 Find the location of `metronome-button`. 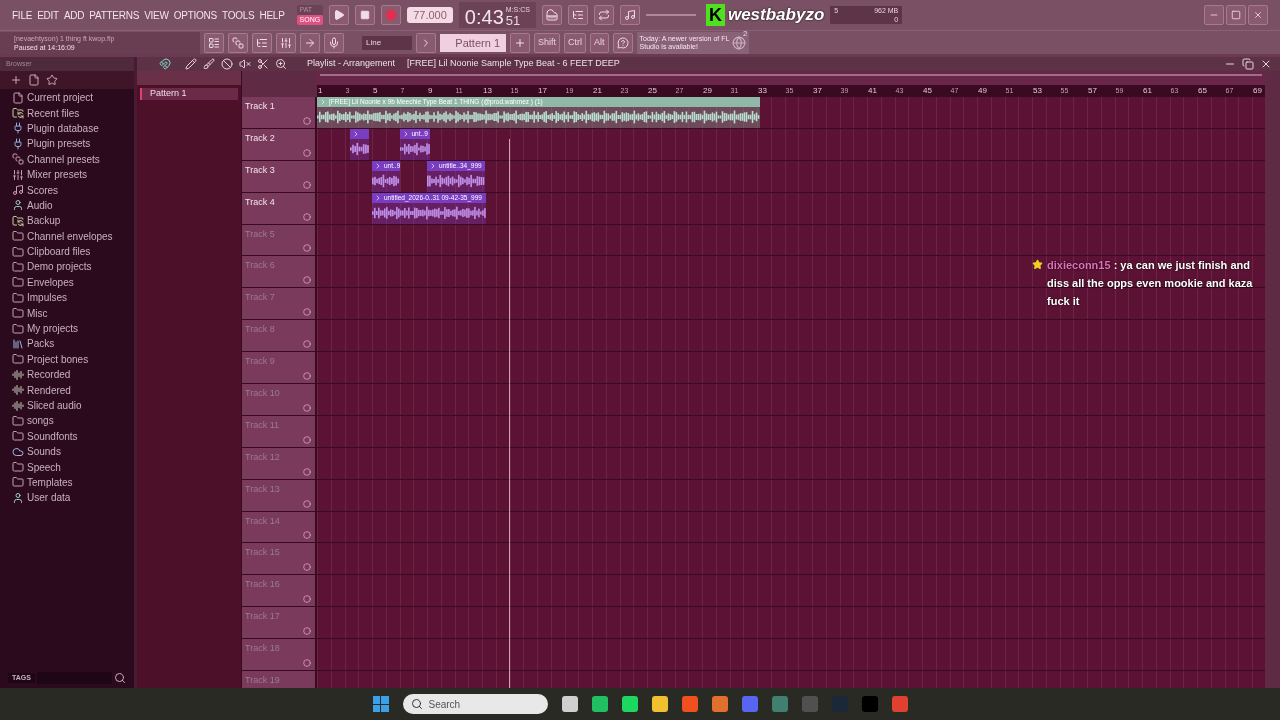

metronome-button is located at coordinates (629, 15).